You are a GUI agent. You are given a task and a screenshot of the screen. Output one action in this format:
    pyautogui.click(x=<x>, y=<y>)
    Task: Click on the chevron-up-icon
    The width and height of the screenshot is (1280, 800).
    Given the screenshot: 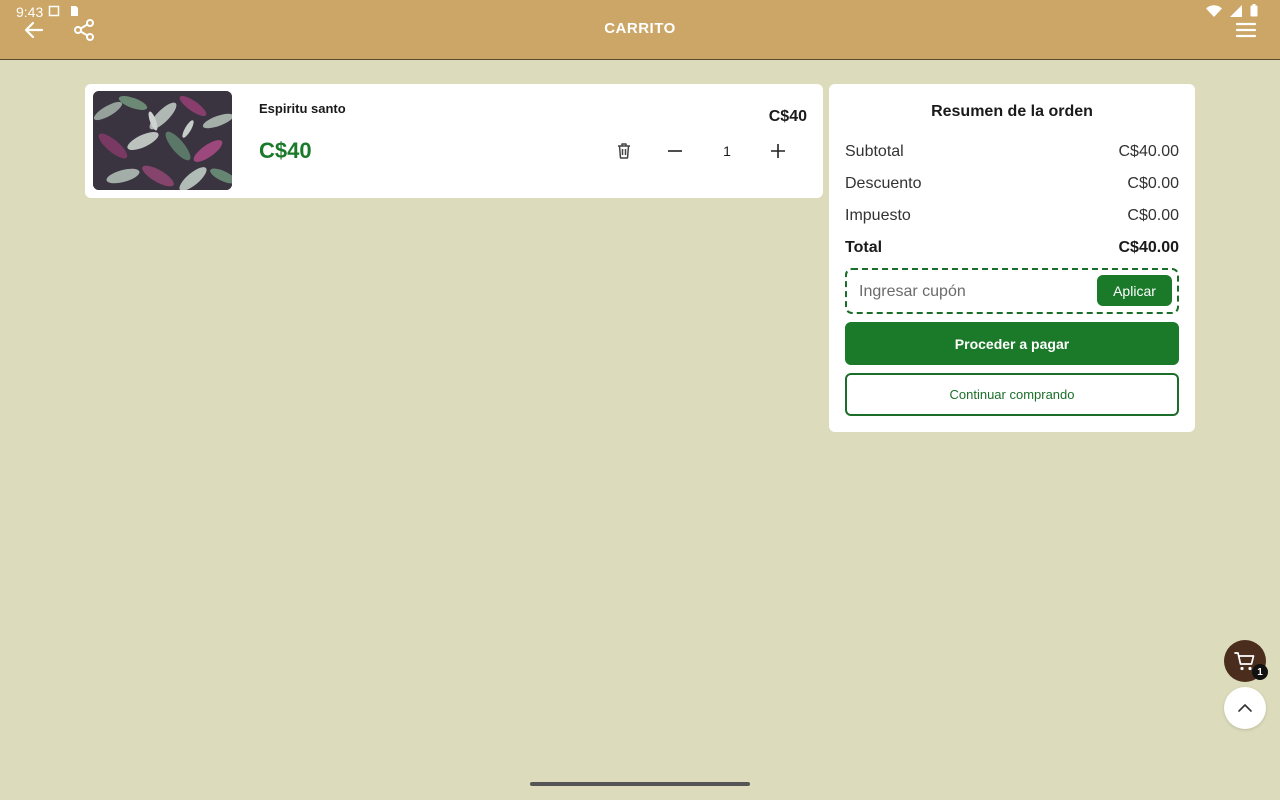 What is the action you would take?
    pyautogui.click(x=1245, y=708)
    